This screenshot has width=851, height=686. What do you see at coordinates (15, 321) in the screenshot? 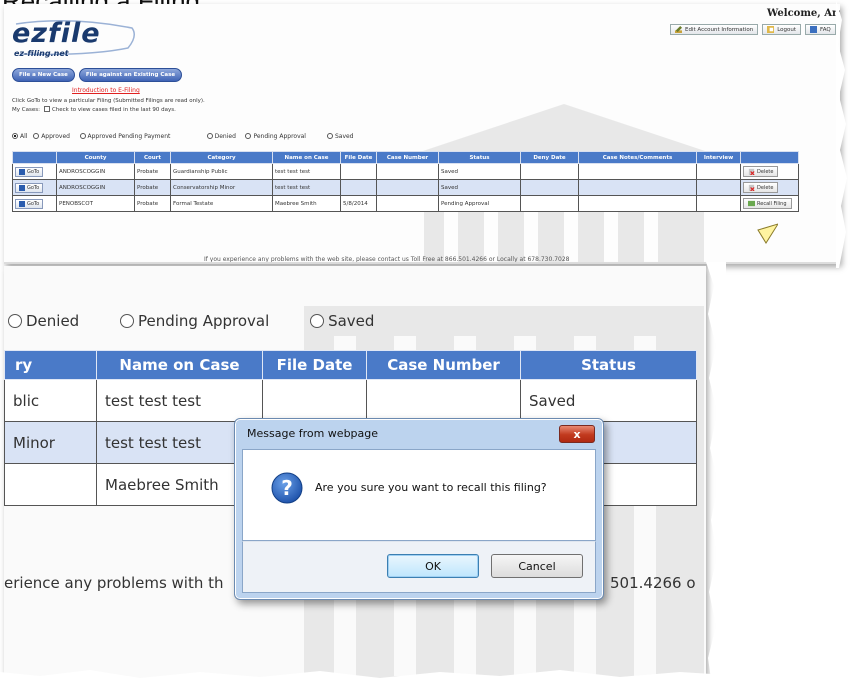
I see `zoom-radio-denied` at bounding box center [15, 321].